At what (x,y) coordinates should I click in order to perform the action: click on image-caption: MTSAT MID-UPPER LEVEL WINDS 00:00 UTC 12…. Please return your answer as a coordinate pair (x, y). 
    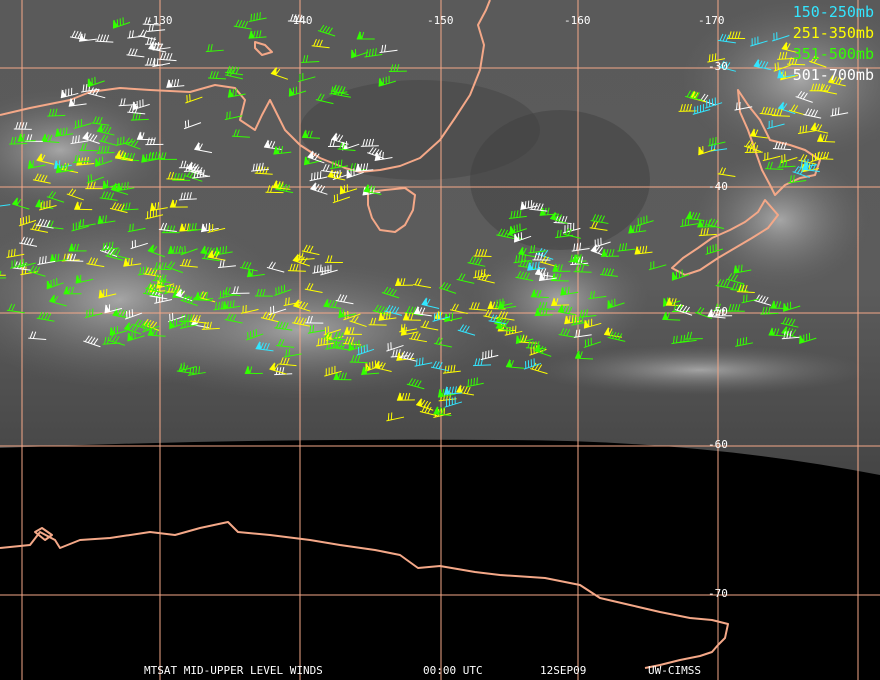
    Looking at the image, I should click on (440, 671).